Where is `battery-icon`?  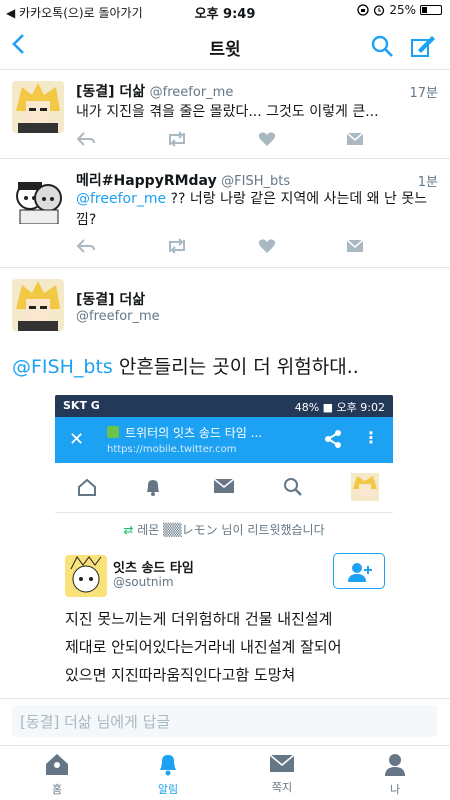
battery-icon is located at coordinates (431, 10).